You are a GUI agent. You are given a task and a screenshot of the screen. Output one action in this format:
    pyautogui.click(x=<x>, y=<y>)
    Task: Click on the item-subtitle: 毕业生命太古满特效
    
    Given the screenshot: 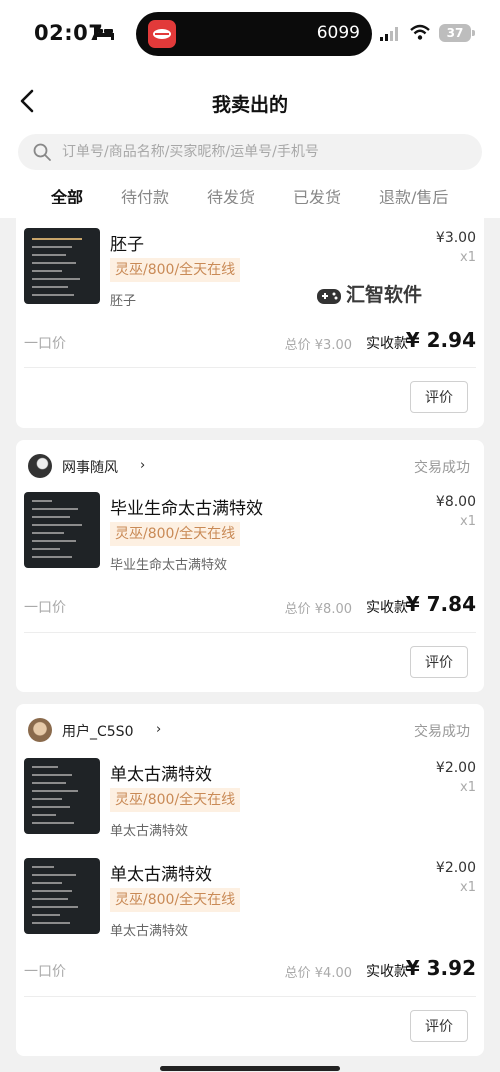 What is the action you would take?
    pyautogui.click(x=169, y=565)
    